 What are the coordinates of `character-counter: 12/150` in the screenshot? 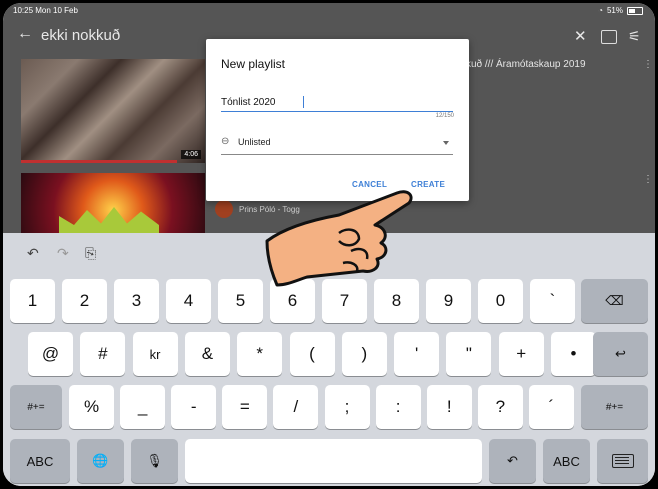 It's located at (444, 116).